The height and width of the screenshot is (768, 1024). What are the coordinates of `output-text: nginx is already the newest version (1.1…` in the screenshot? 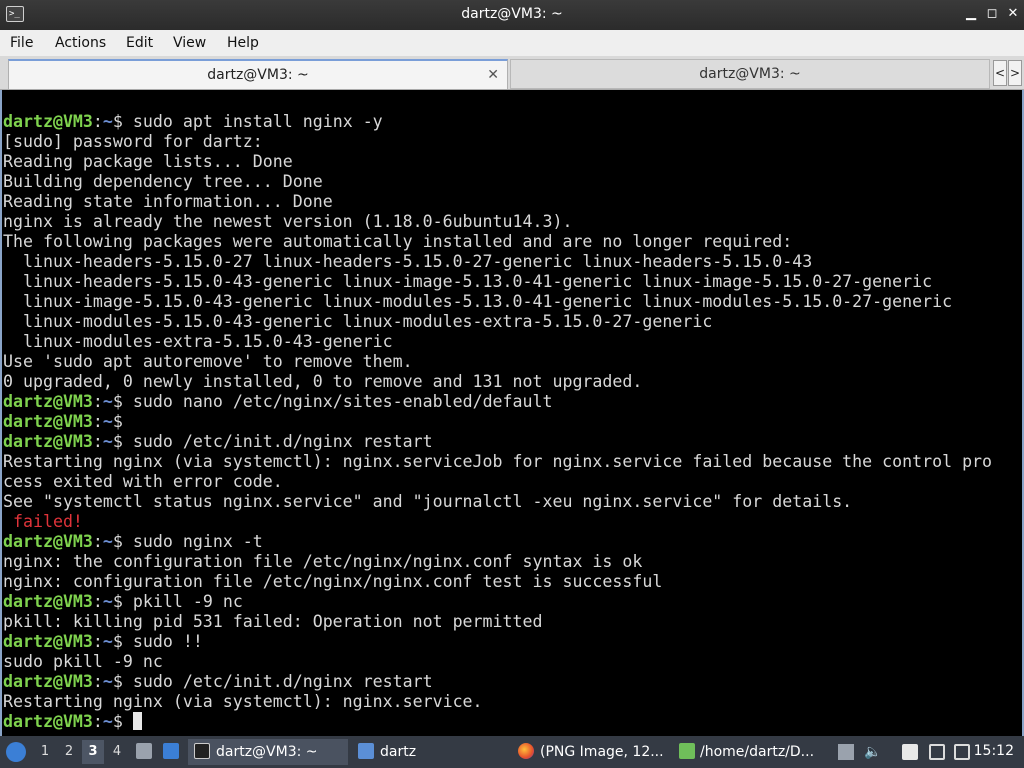 It's located at (288, 221).